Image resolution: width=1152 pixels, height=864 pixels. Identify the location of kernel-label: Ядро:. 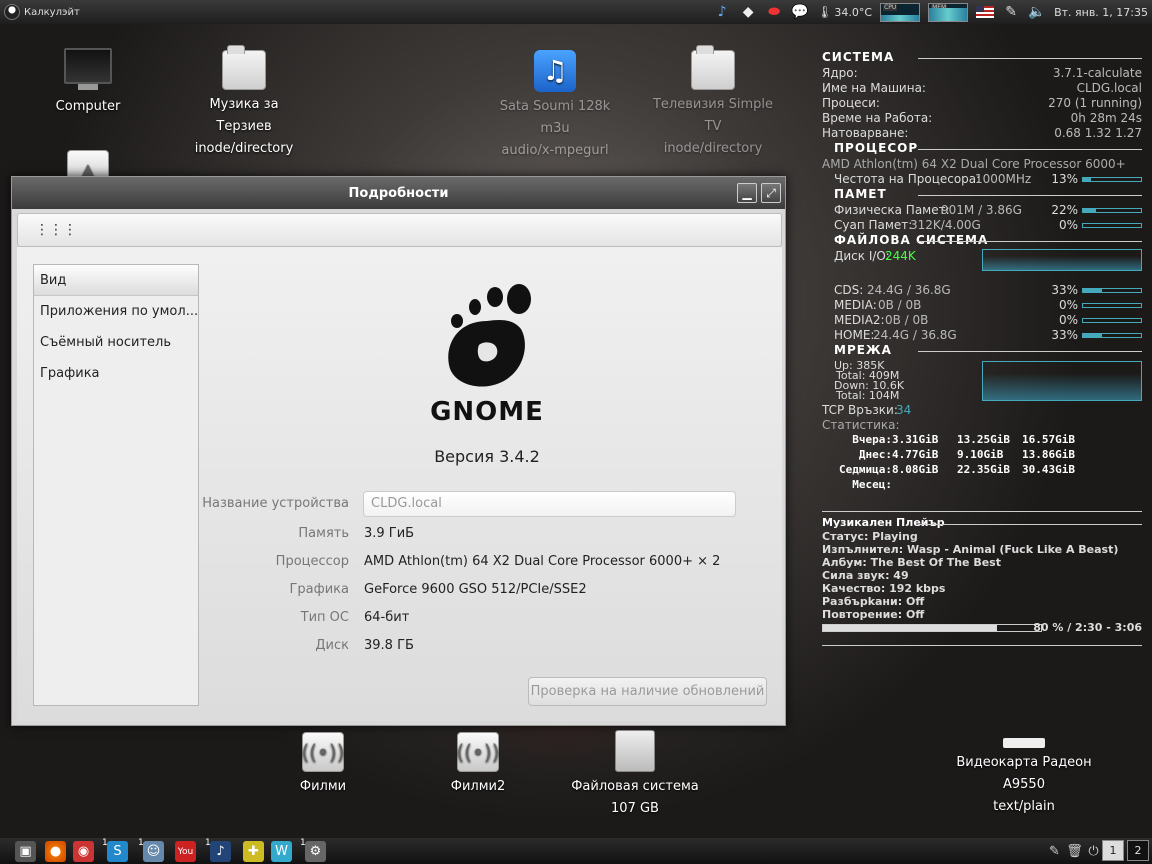
(840, 73).